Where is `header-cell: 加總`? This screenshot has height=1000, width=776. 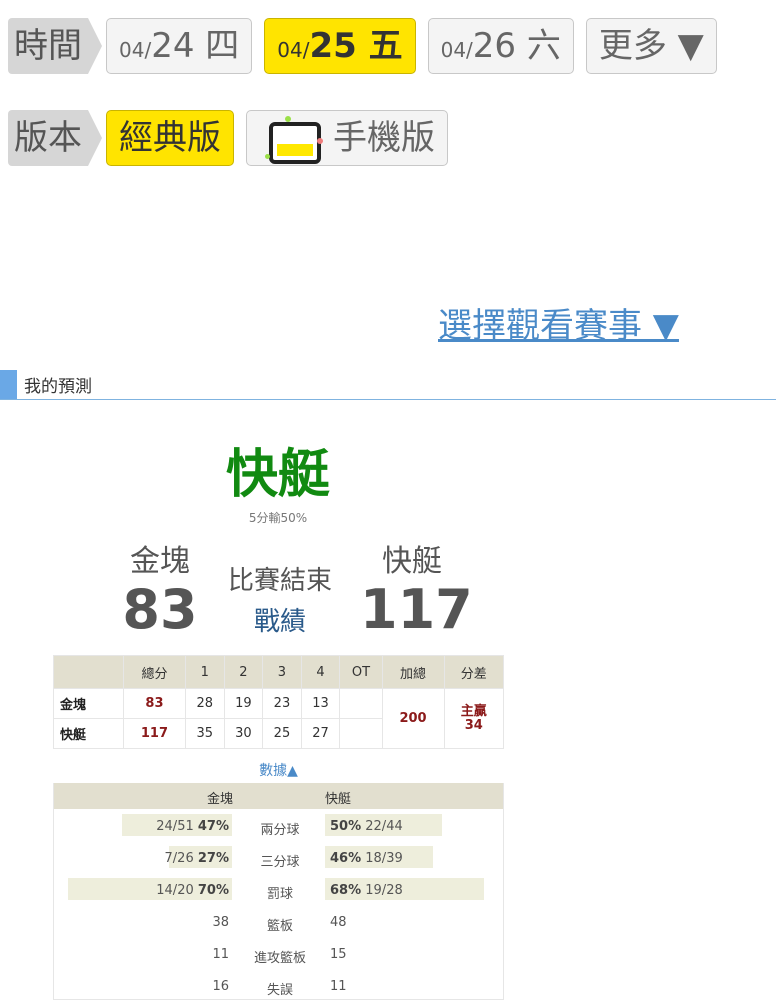
header-cell: 加總 is located at coordinates (413, 672).